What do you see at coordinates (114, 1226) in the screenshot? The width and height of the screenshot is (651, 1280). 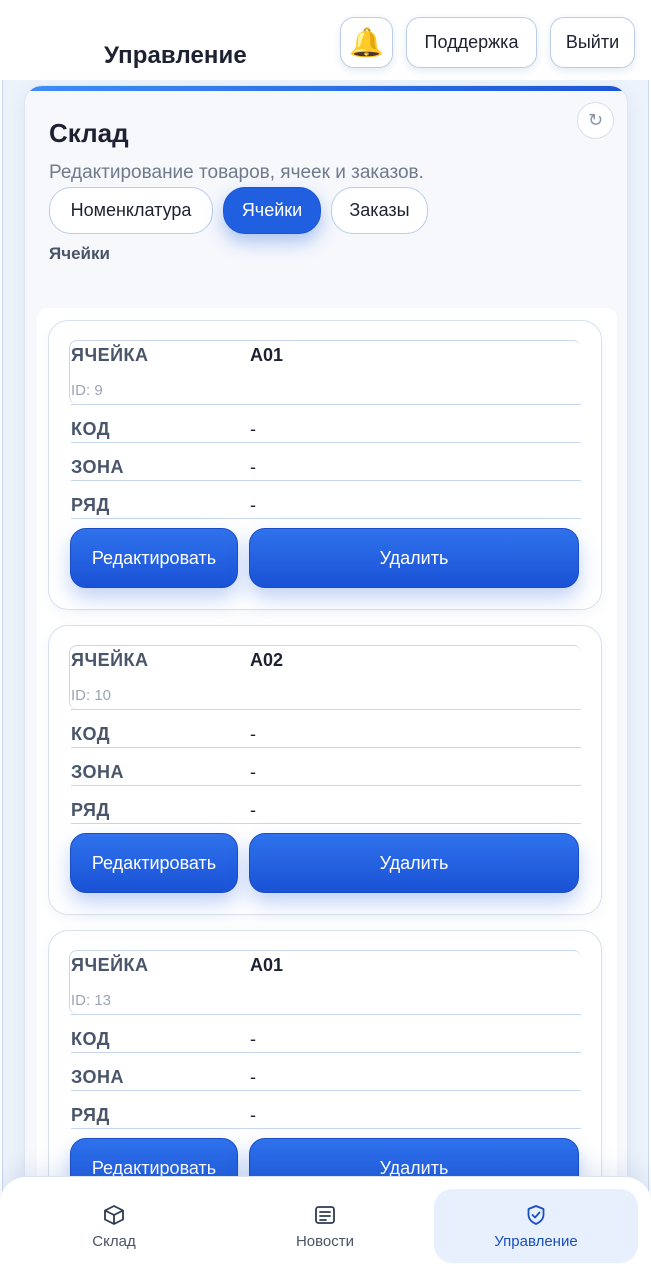 I see `nav-item-warehouse: Склад` at bounding box center [114, 1226].